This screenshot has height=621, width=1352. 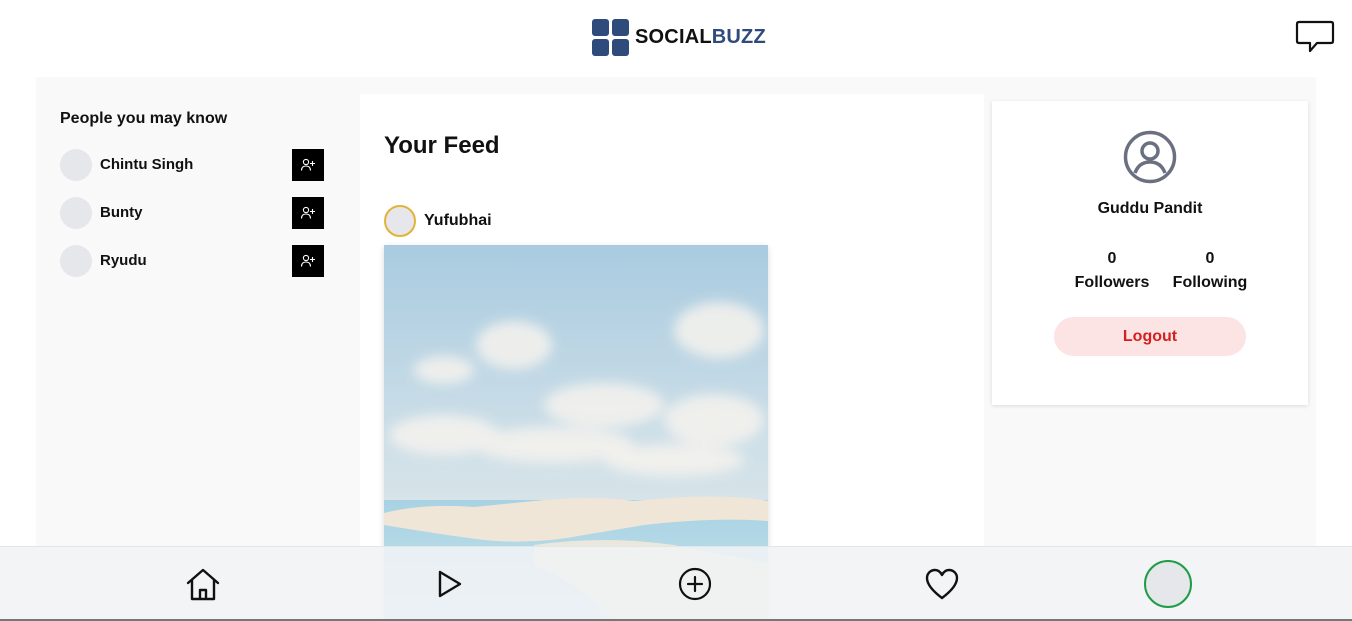 I want to click on bottom-navigation, so click(x=676, y=583).